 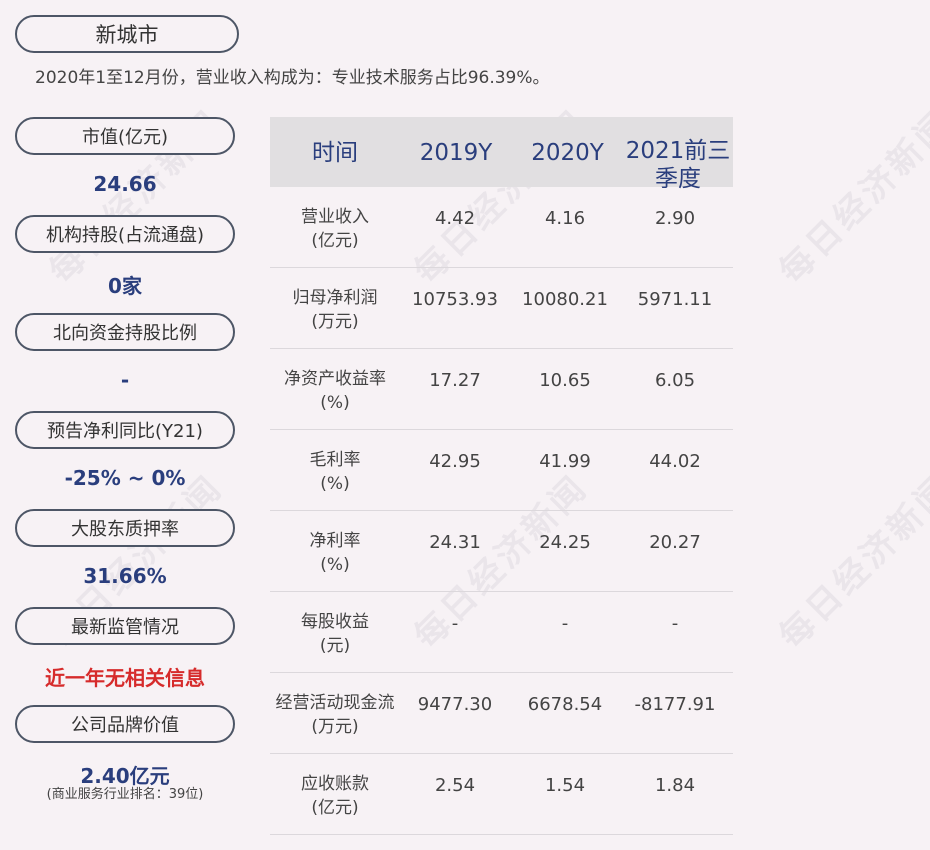 I want to click on table-row: 经营活动现金流 (万元) 9477.30 6678.54 -8177.91, so click(x=501, y=713).